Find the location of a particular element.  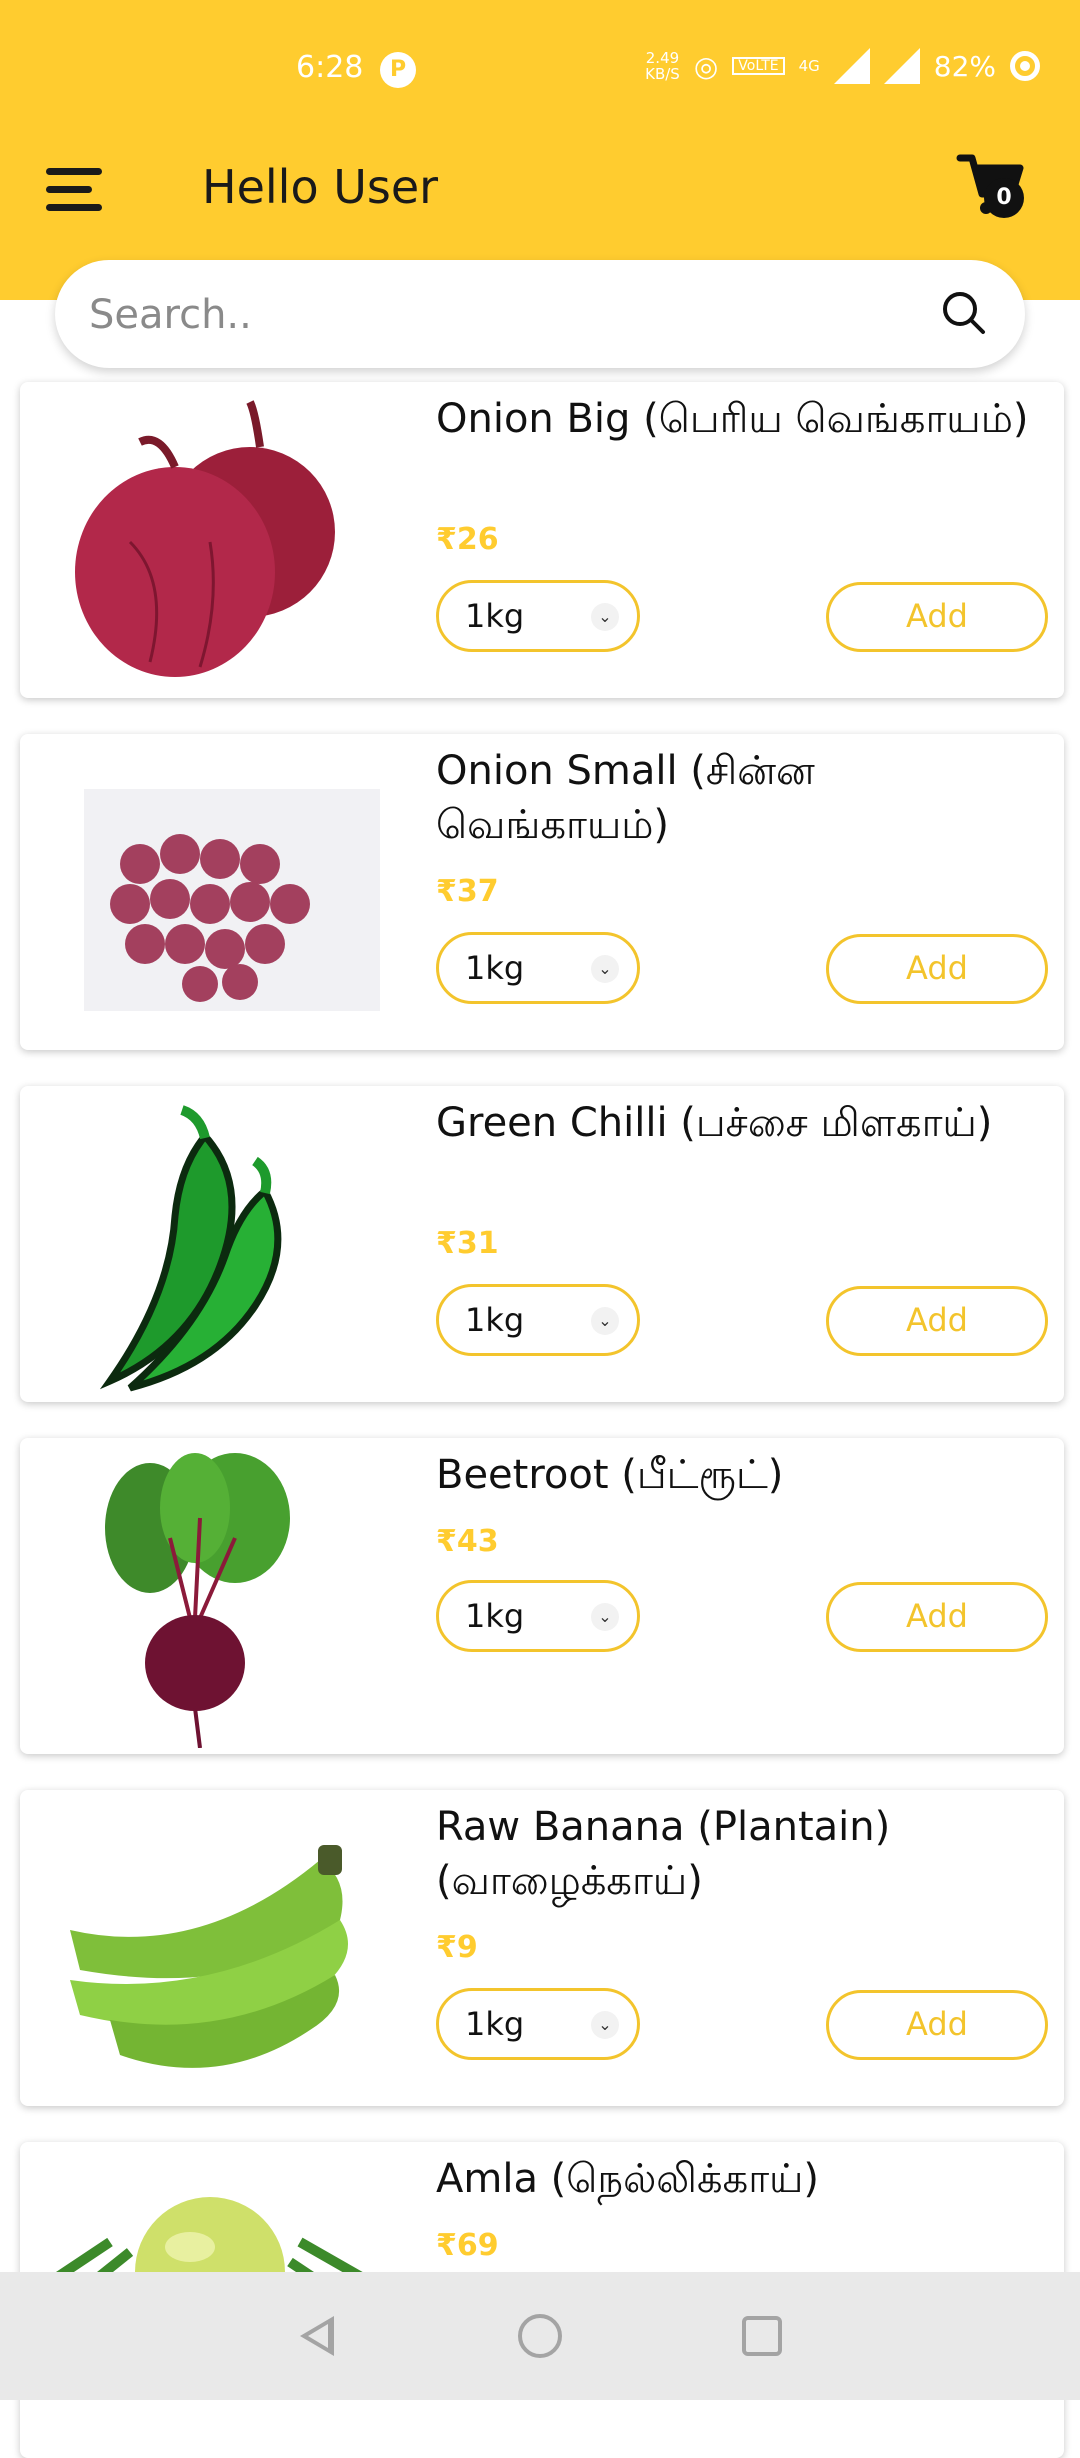

status-icons: 2.49 KB/S ◎ VoLTE 4G 82% is located at coordinates (842, 66).